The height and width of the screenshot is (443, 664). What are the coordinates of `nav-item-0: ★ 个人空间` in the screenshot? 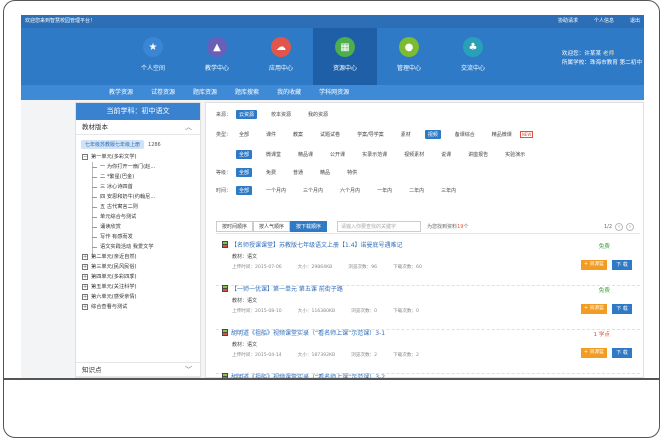 It's located at (153, 56).